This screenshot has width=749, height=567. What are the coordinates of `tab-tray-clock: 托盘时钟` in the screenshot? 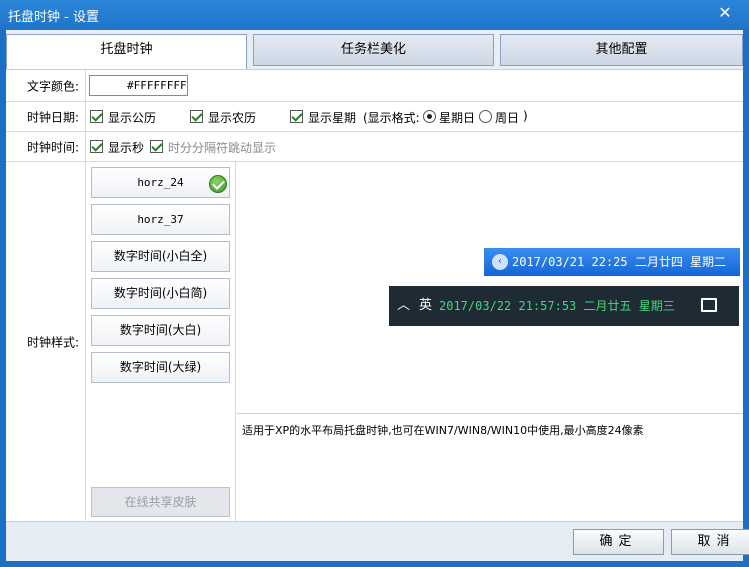 It's located at (126, 52).